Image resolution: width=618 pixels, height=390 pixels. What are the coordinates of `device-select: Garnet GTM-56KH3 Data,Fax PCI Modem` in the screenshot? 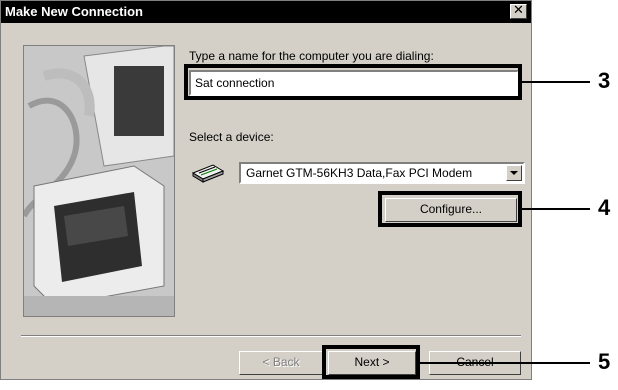 It's located at (382, 173).